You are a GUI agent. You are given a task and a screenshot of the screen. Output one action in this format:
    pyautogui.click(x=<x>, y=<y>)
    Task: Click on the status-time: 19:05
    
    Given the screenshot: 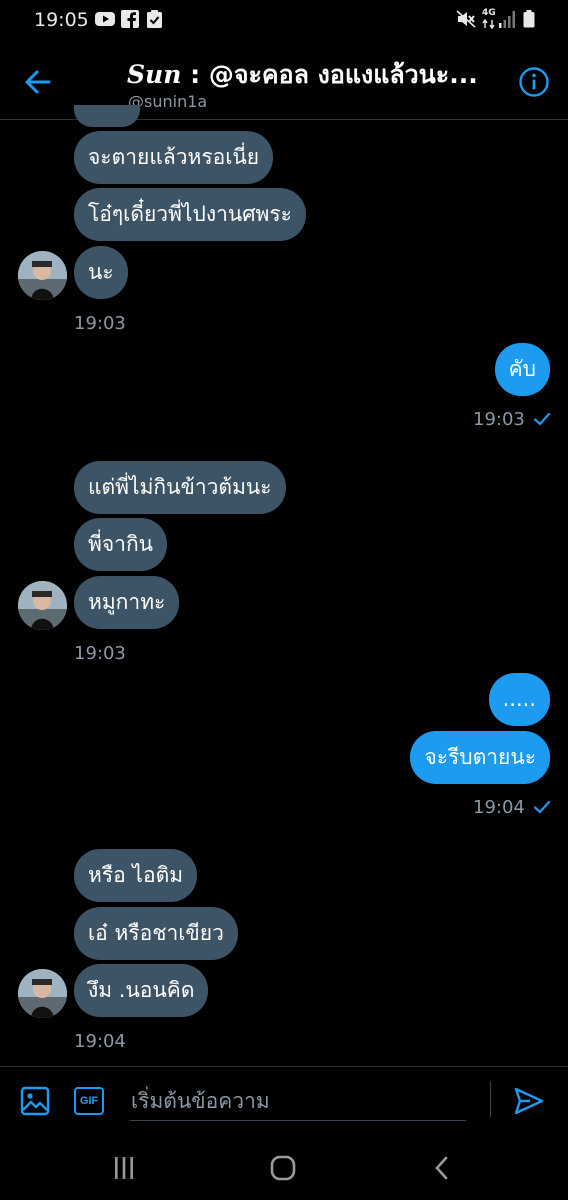 What is the action you would take?
    pyautogui.click(x=61, y=20)
    